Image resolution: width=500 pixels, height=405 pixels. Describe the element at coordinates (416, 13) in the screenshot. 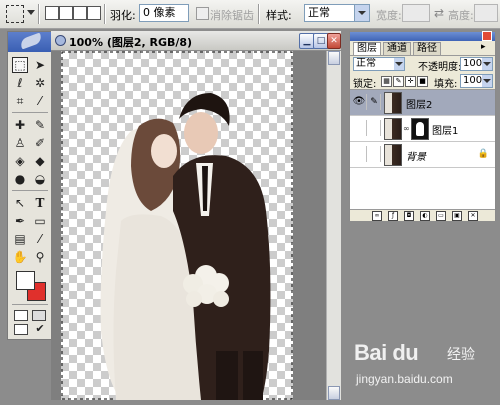

I see `width-input` at that location.